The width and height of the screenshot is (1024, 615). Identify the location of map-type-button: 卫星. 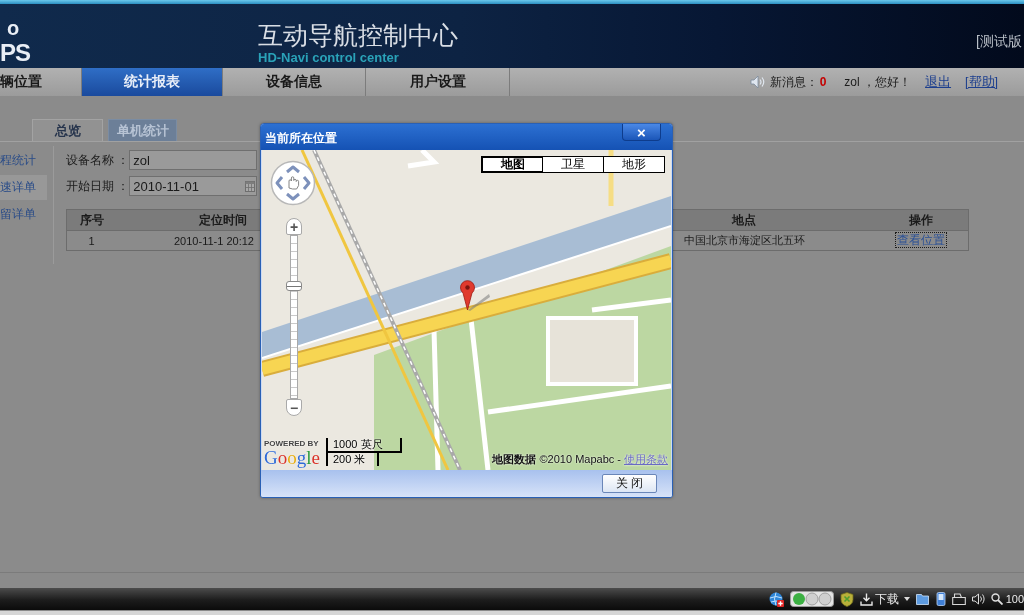
(573, 164).